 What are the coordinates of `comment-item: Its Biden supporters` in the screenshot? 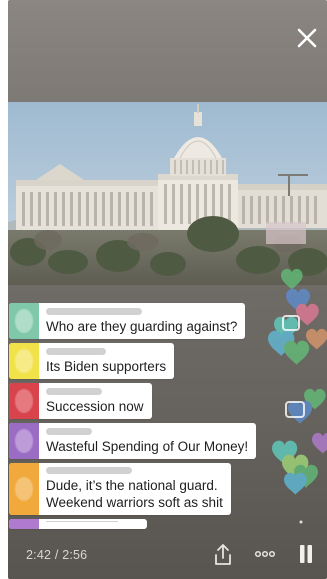 It's located at (92, 361).